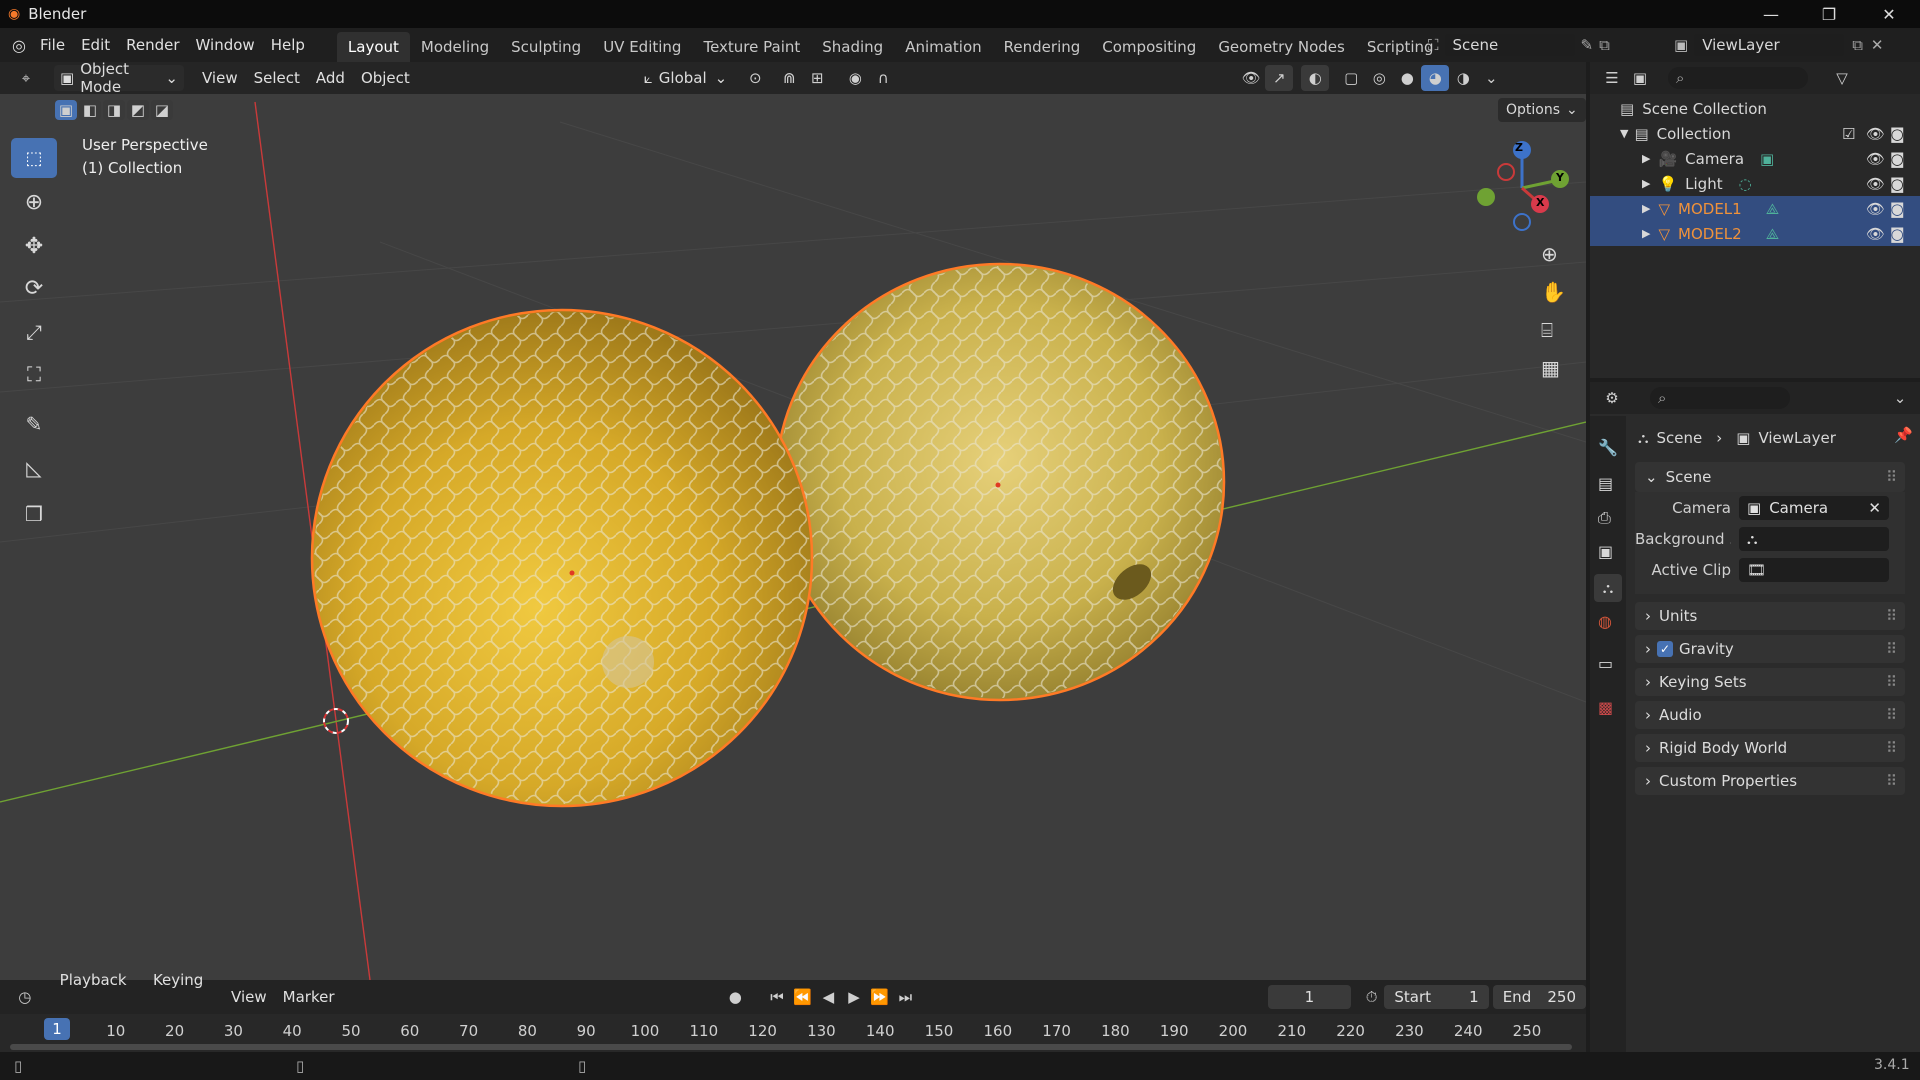  What do you see at coordinates (1000, 482) in the screenshot?
I see `model2-melon` at bounding box center [1000, 482].